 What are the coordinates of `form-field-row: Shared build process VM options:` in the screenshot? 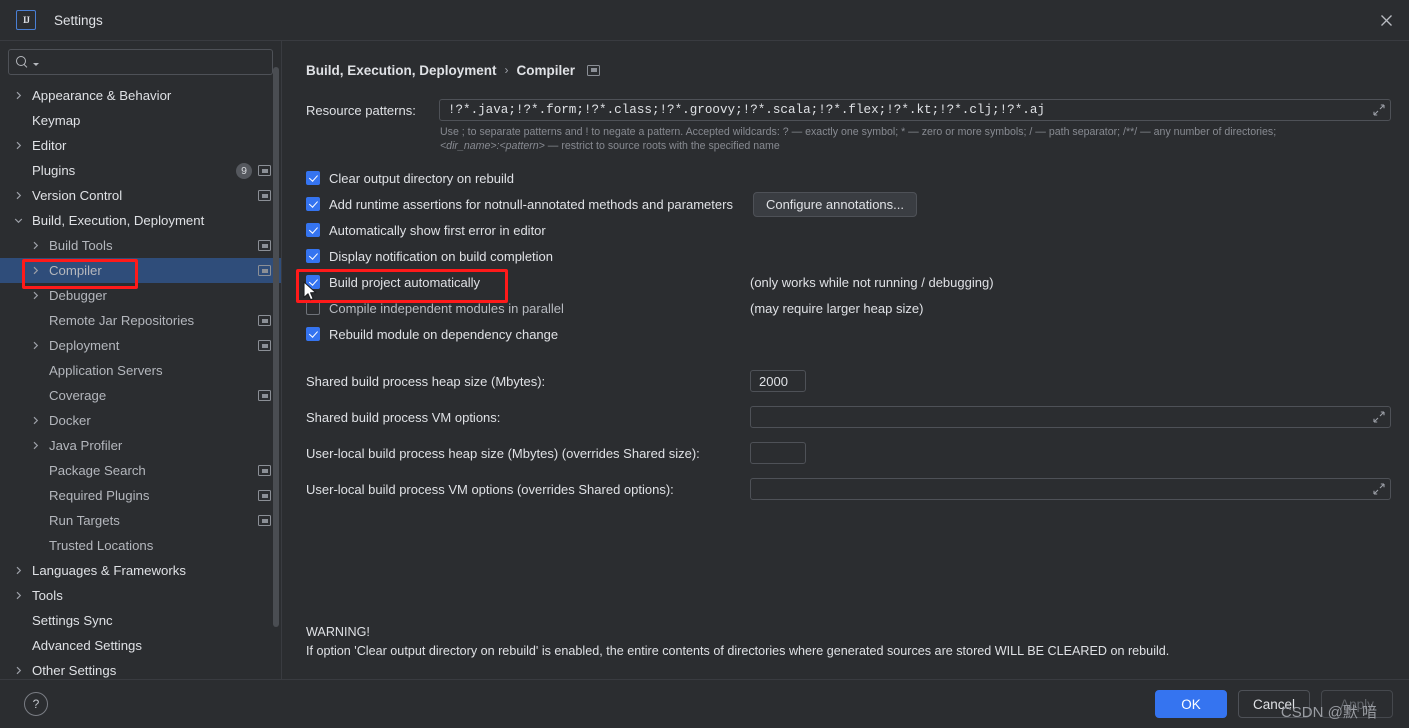 It's located at (848, 417).